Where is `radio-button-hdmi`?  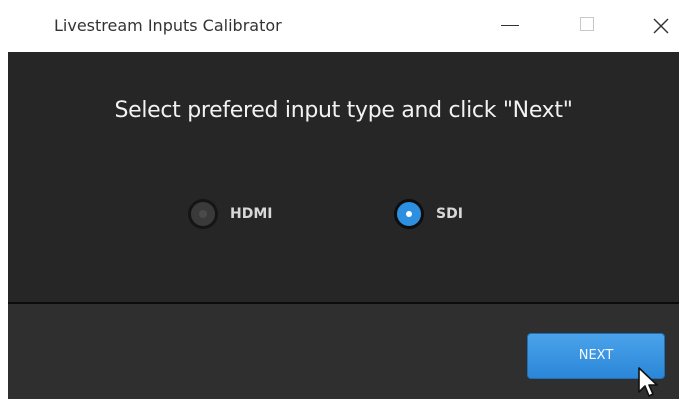
radio-button-hdmi is located at coordinates (203, 214).